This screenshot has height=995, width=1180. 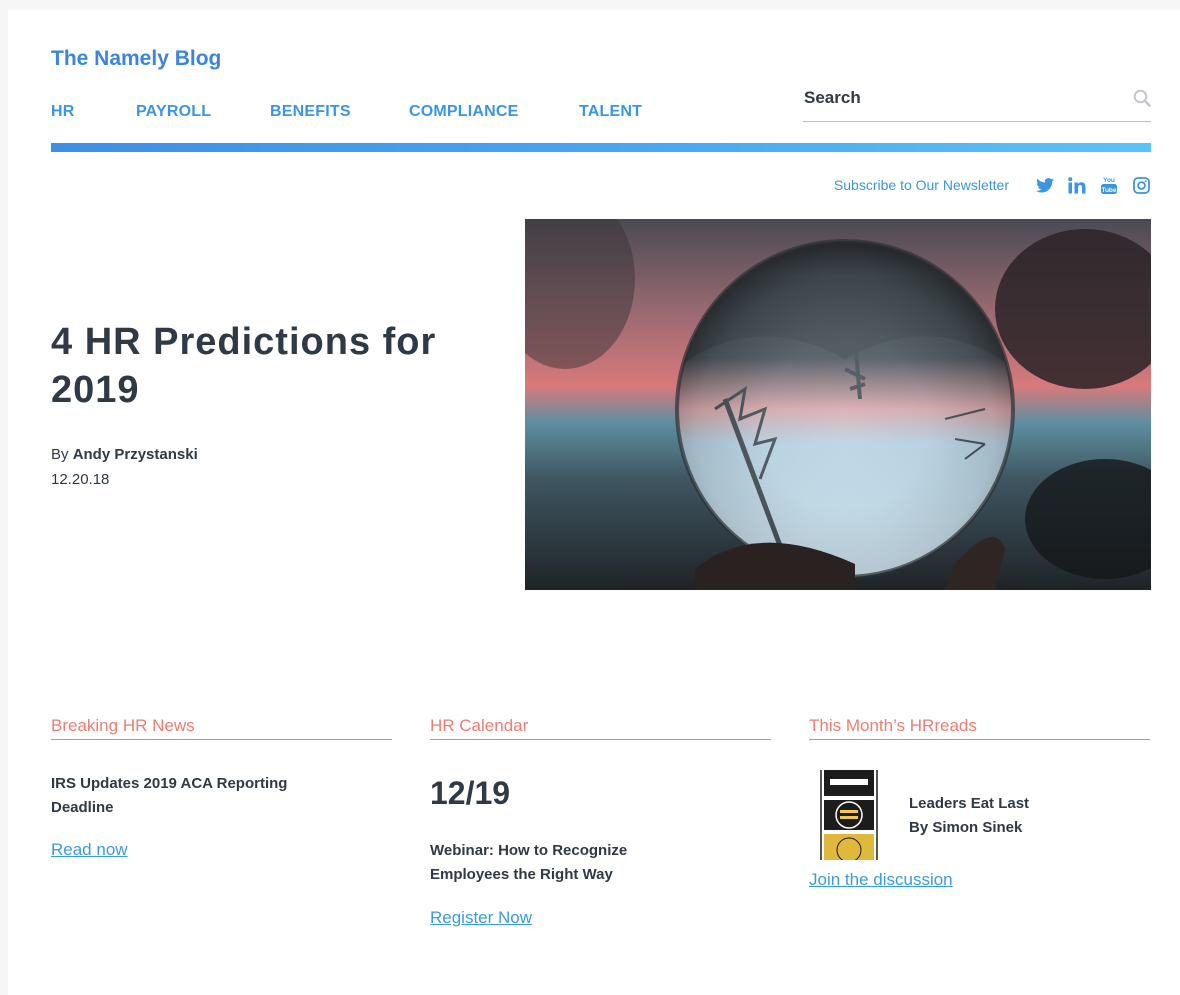 I want to click on newsletter-link: Subscribe to Our Newsletter, so click(x=921, y=185).